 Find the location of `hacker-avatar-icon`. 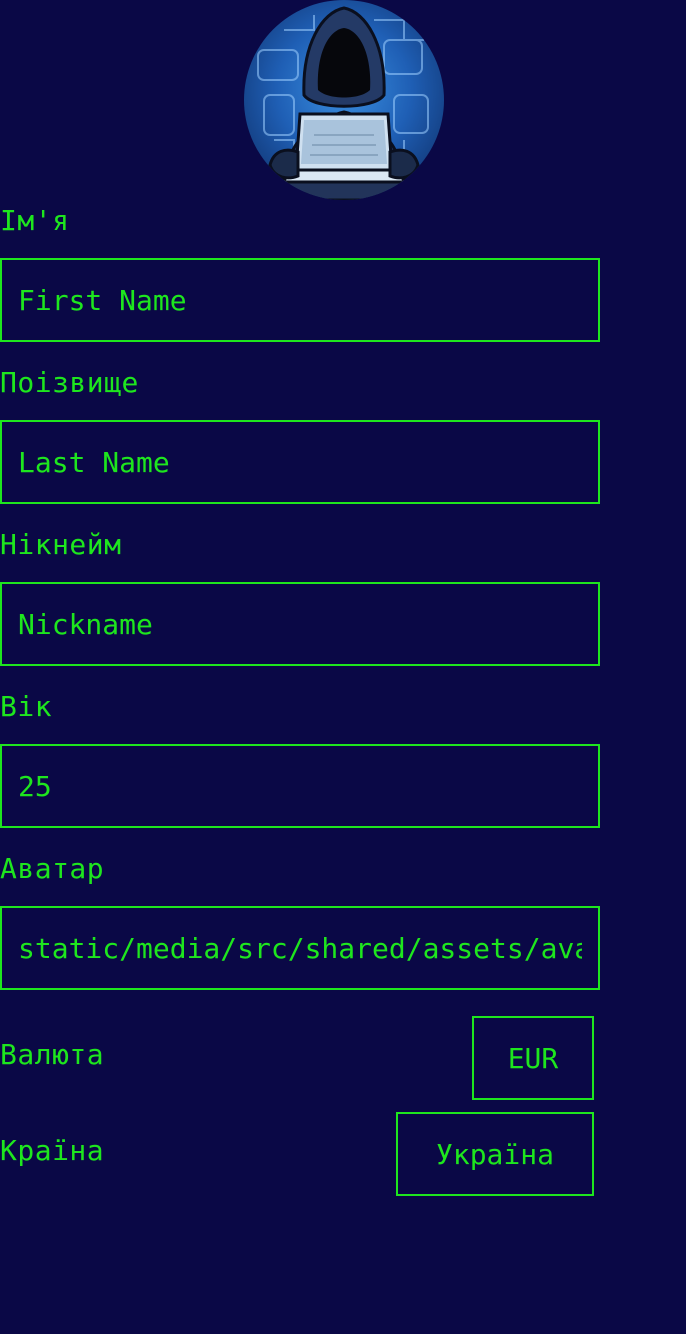

hacker-avatar-icon is located at coordinates (343, 103).